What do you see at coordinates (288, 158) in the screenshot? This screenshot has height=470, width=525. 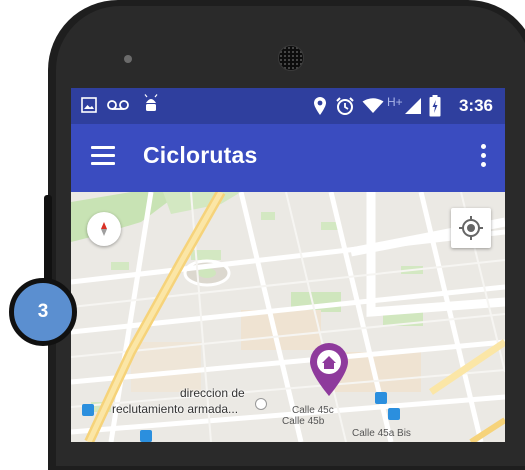 I see `app-bar: Ciclorutas` at bounding box center [288, 158].